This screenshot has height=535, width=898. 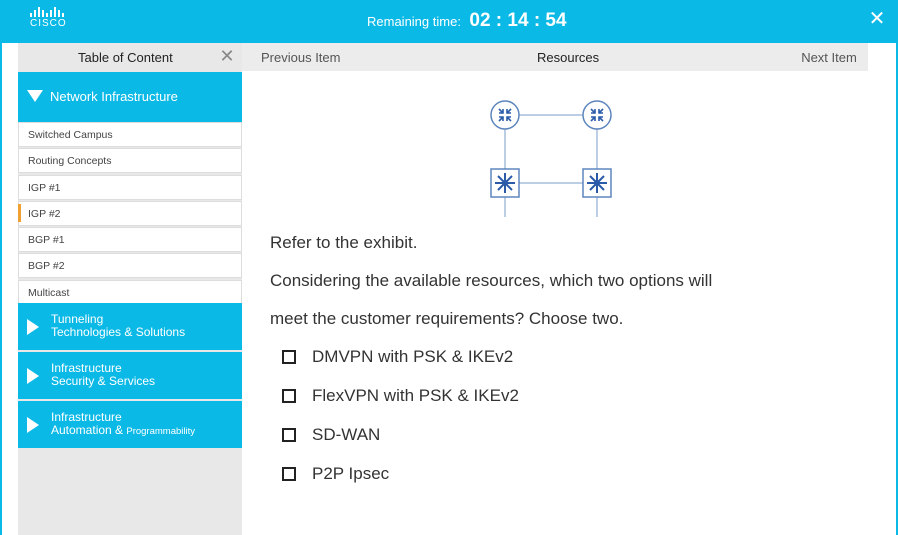 What do you see at coordinates (130, 134) in the screenshot?
I see `toc-item-switched-campus: Switched Campus` at bounding box center [130, 134].